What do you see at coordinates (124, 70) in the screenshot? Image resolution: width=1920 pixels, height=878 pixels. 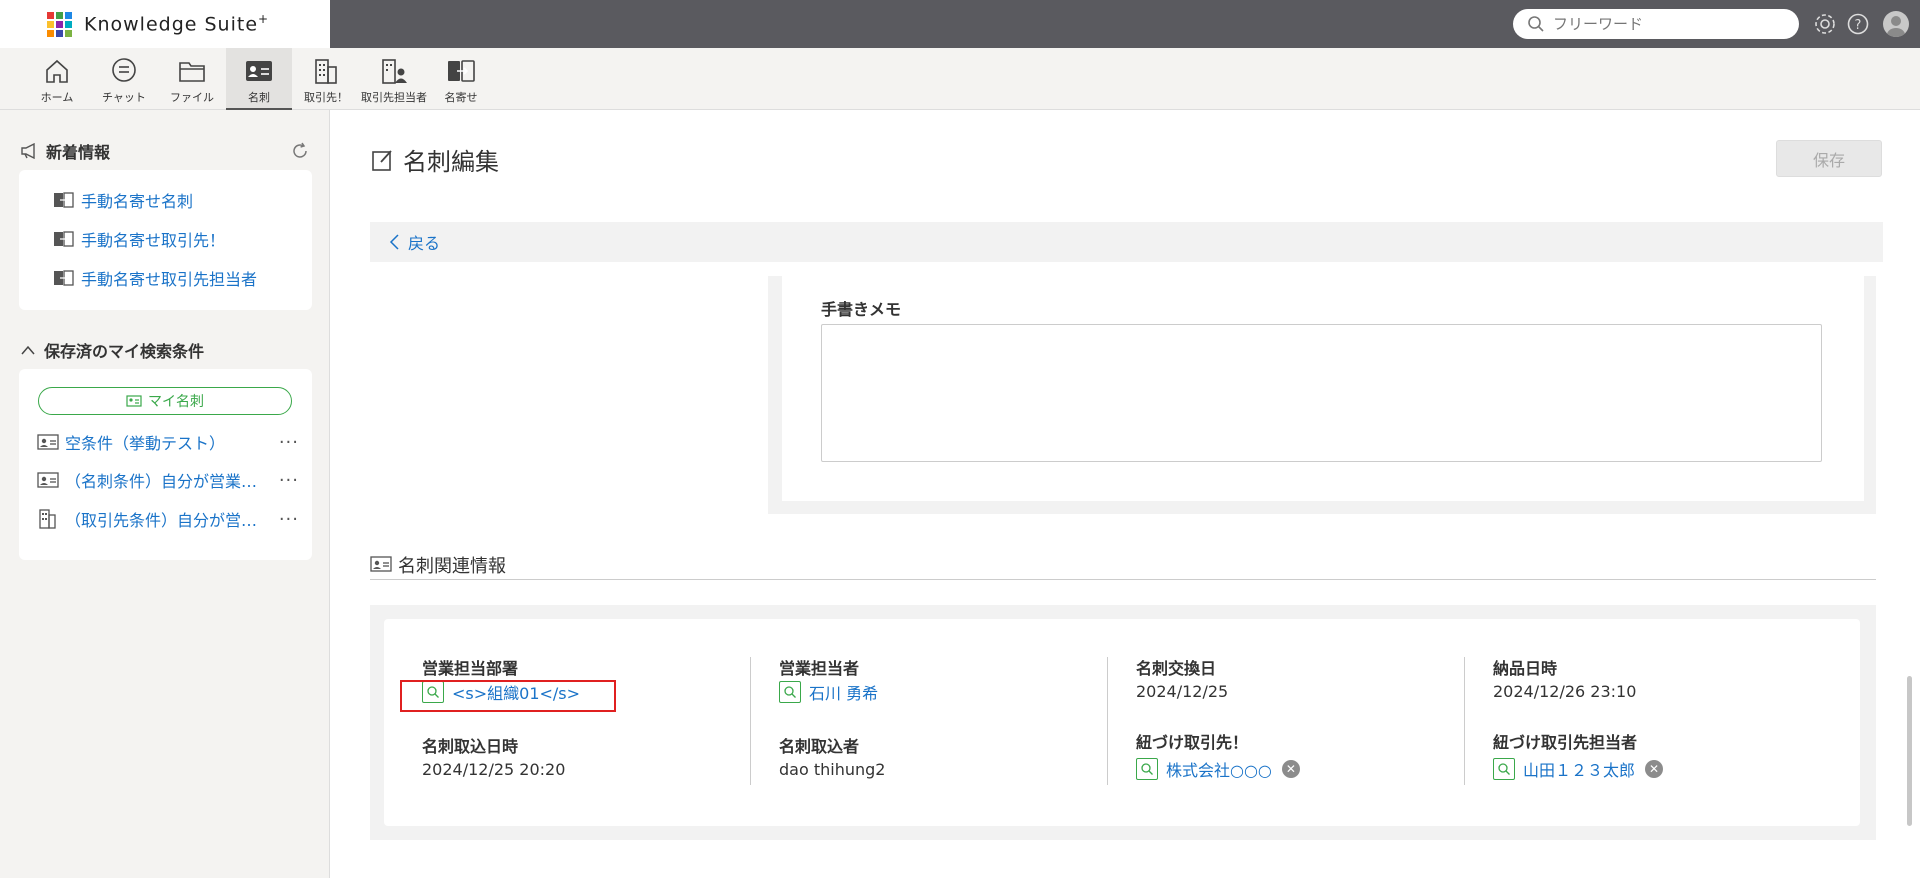 I see `chat-icon` at bounding box center [124, 70].